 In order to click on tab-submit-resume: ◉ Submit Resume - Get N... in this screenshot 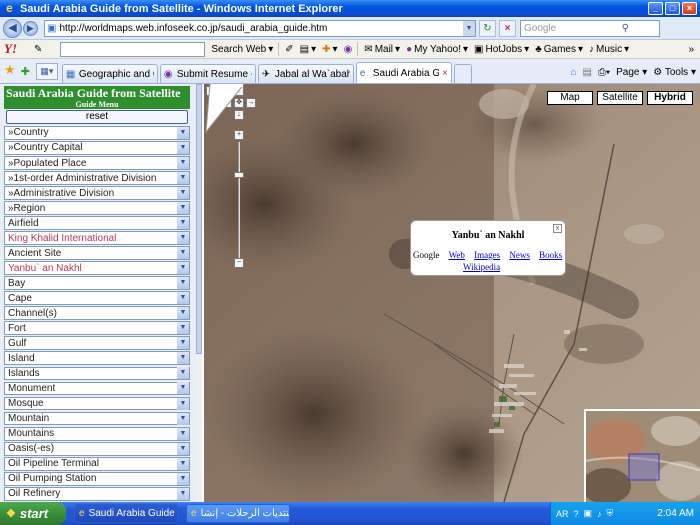, I will do `click(207, 73)`.